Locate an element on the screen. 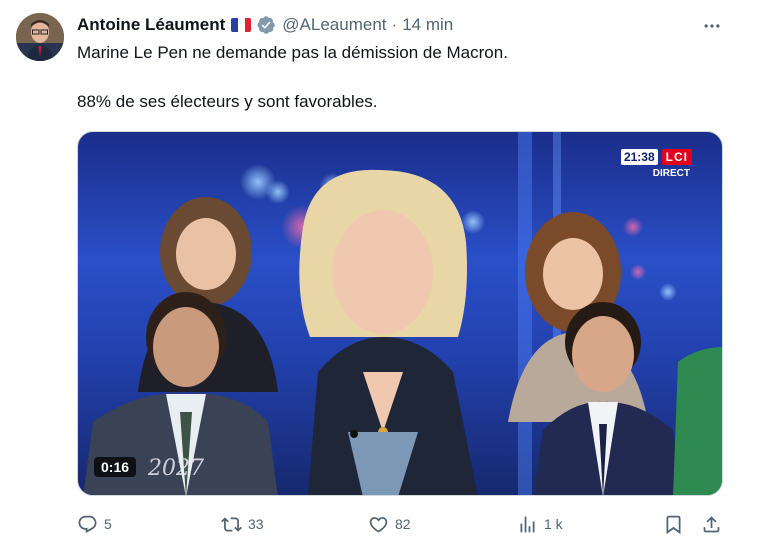 The height and width of the screenshot is (557, 763). desk-mark: 2027 is located at coordinates (175, 468).